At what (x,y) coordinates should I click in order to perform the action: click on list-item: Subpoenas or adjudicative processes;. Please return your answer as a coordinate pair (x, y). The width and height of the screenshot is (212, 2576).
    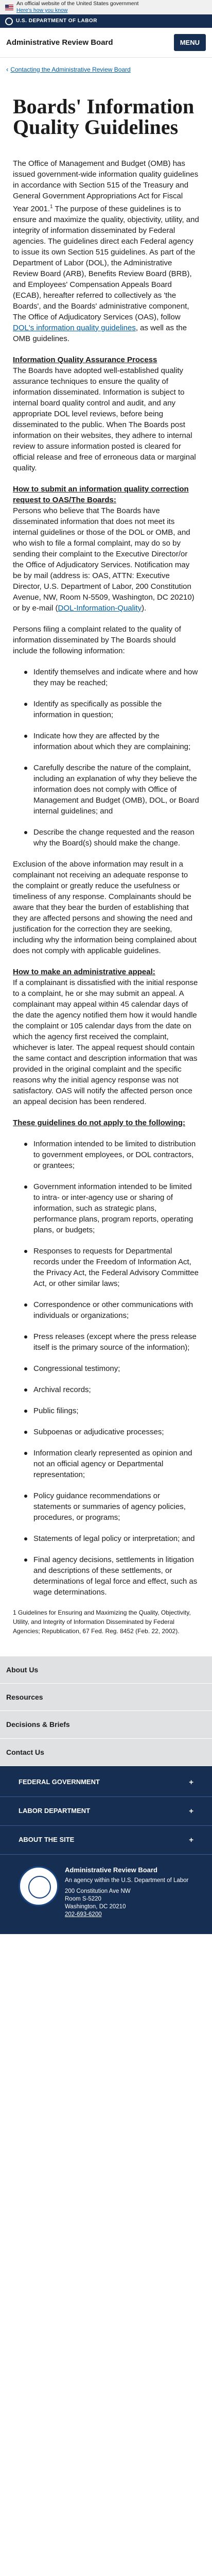
    Looking at the image, I should click on (106, 1432).